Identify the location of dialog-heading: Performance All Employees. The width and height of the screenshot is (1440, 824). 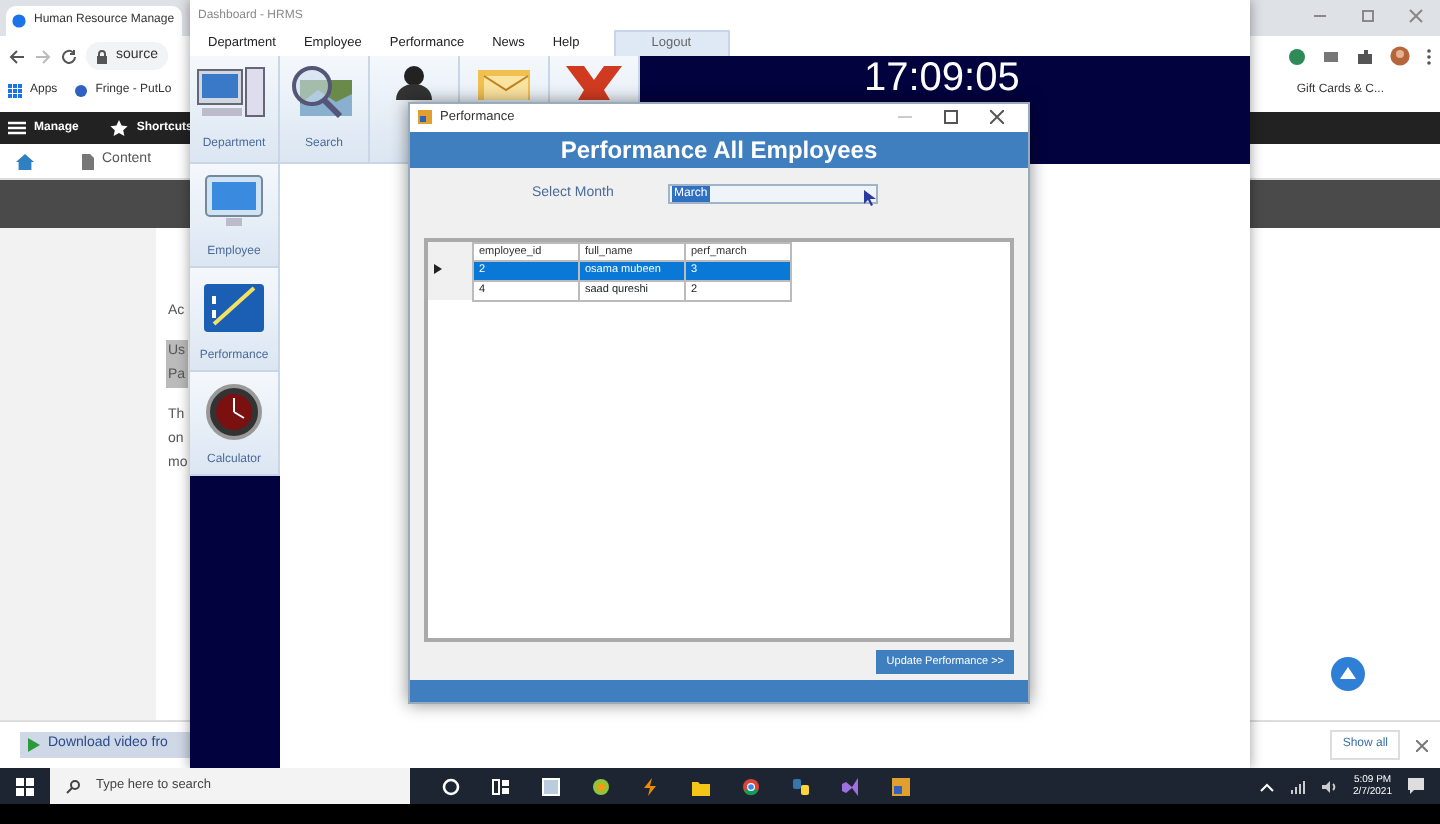
(719, 150).